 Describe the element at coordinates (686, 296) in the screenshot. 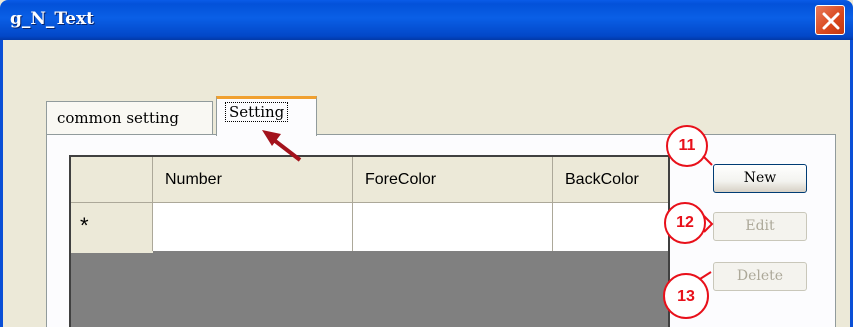

I see `callout-number-13: 13` at that location.